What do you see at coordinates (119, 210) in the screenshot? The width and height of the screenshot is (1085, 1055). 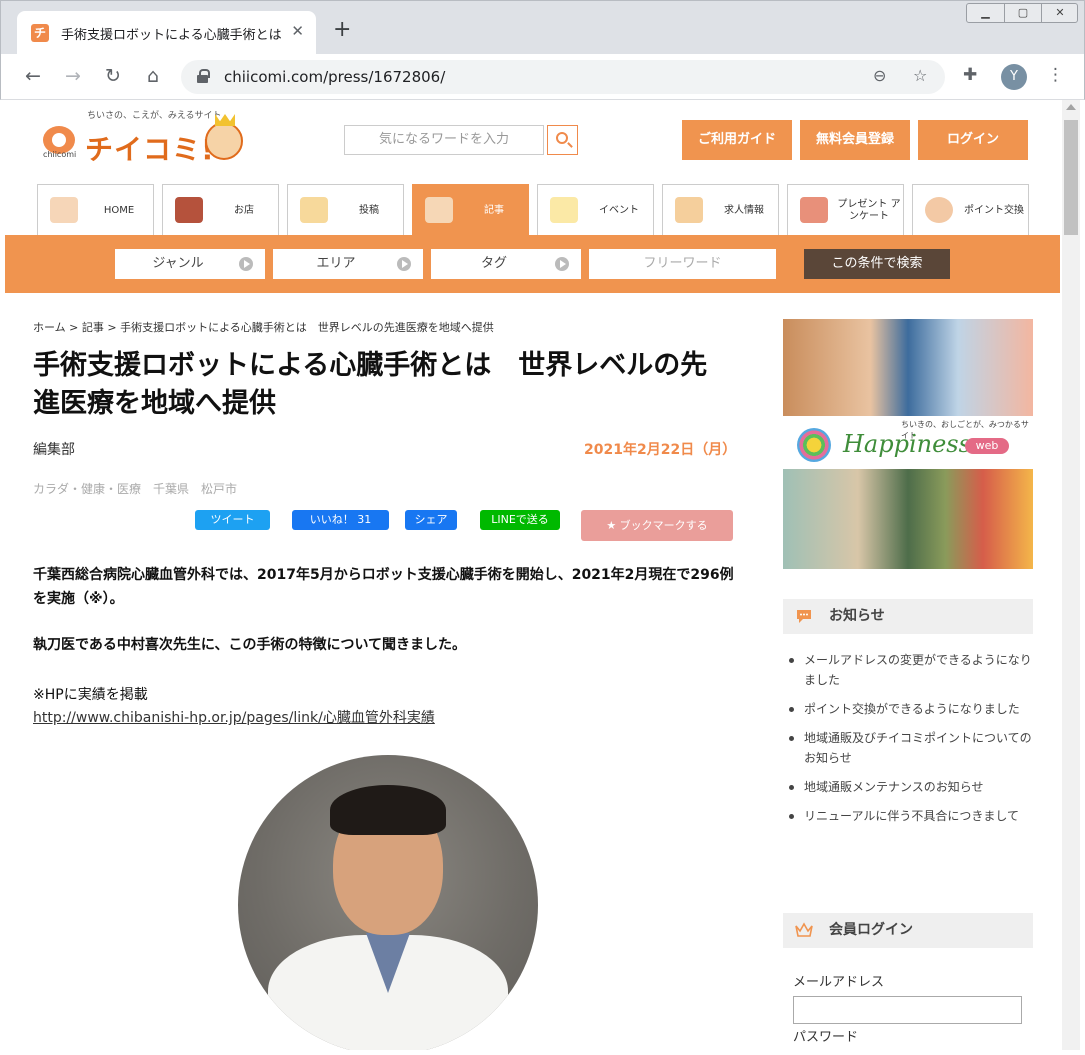 I see `nav-tab-label: HOME` at bounding box center [119, 210].